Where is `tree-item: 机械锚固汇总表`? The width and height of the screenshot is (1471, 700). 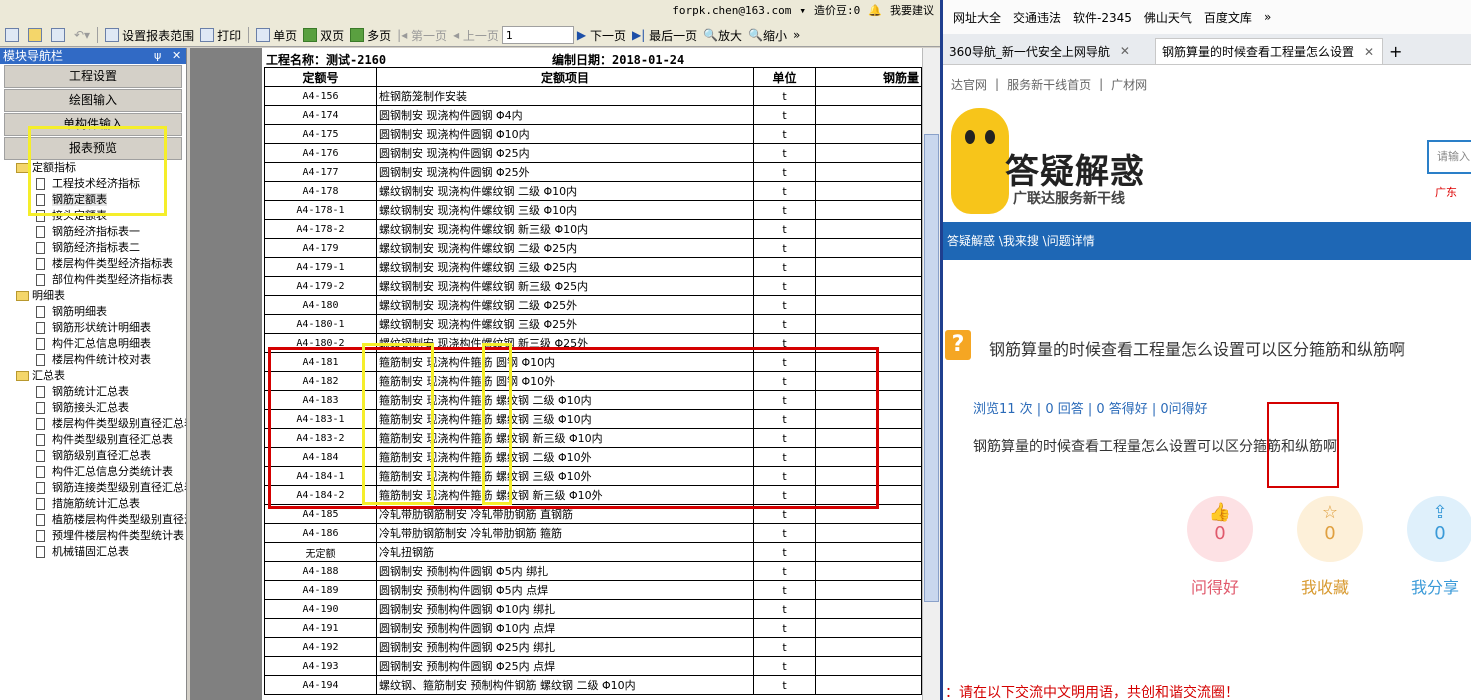
tree-item: 机械锚固汇总表 is located at coordinates (93, 552).